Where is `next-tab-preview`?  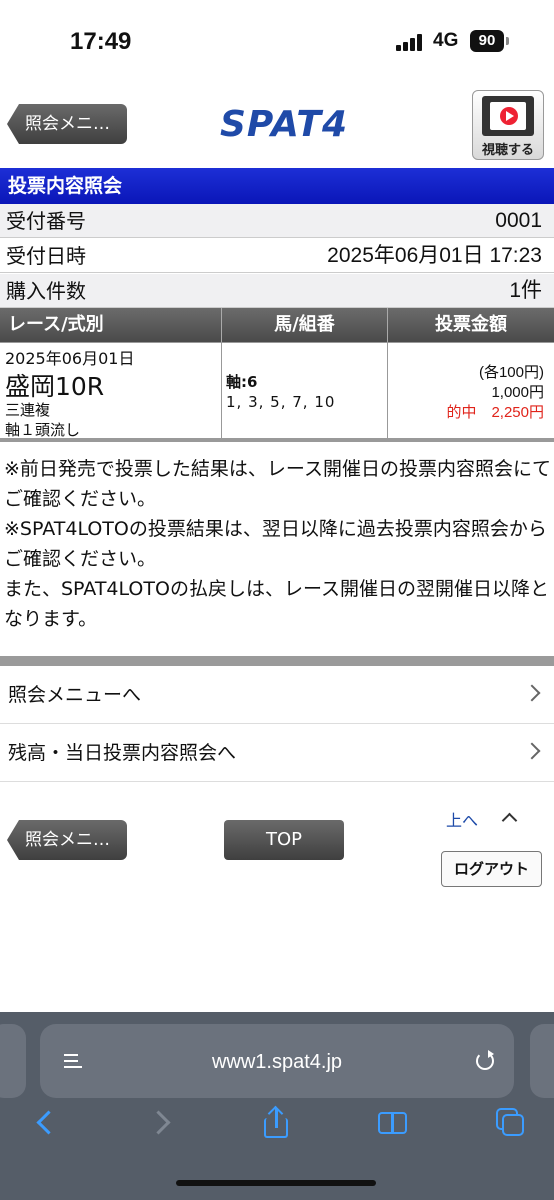 next-tab-preview is located at coordinates (542, 1061).